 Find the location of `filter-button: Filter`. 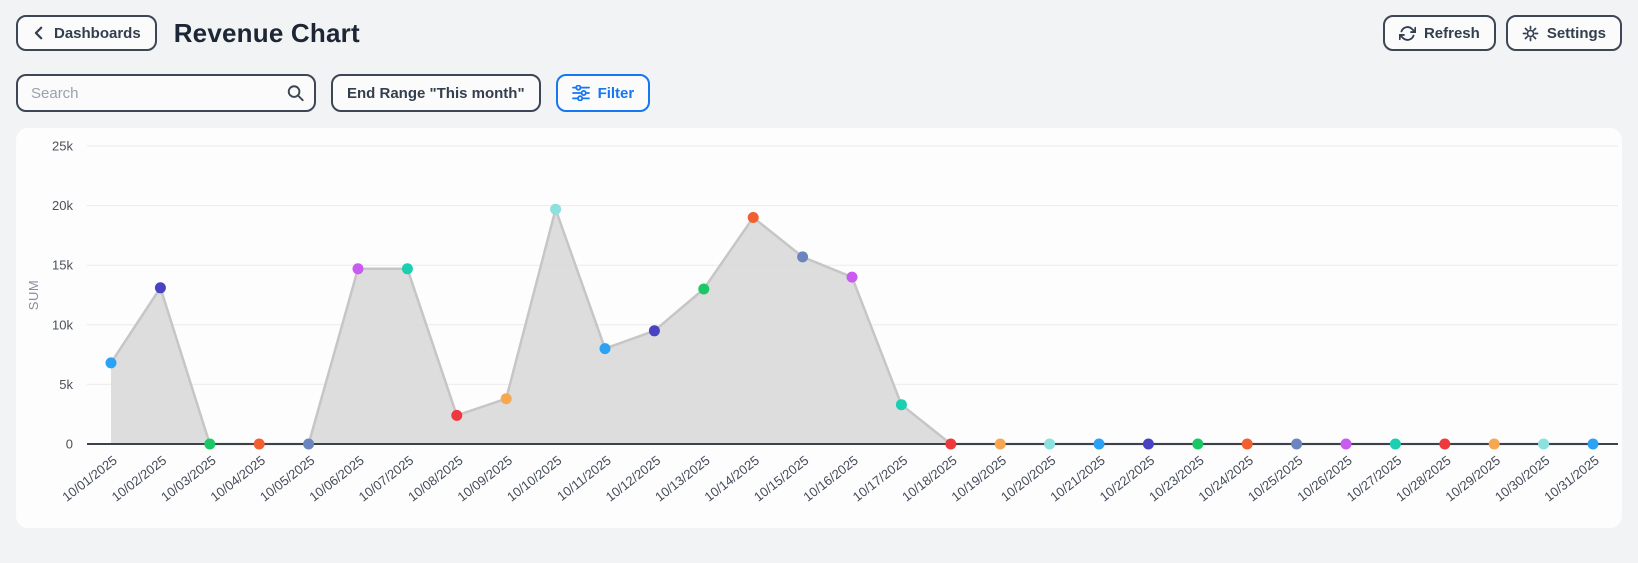

filter-button: Filter is located at coordinates (603, 93).